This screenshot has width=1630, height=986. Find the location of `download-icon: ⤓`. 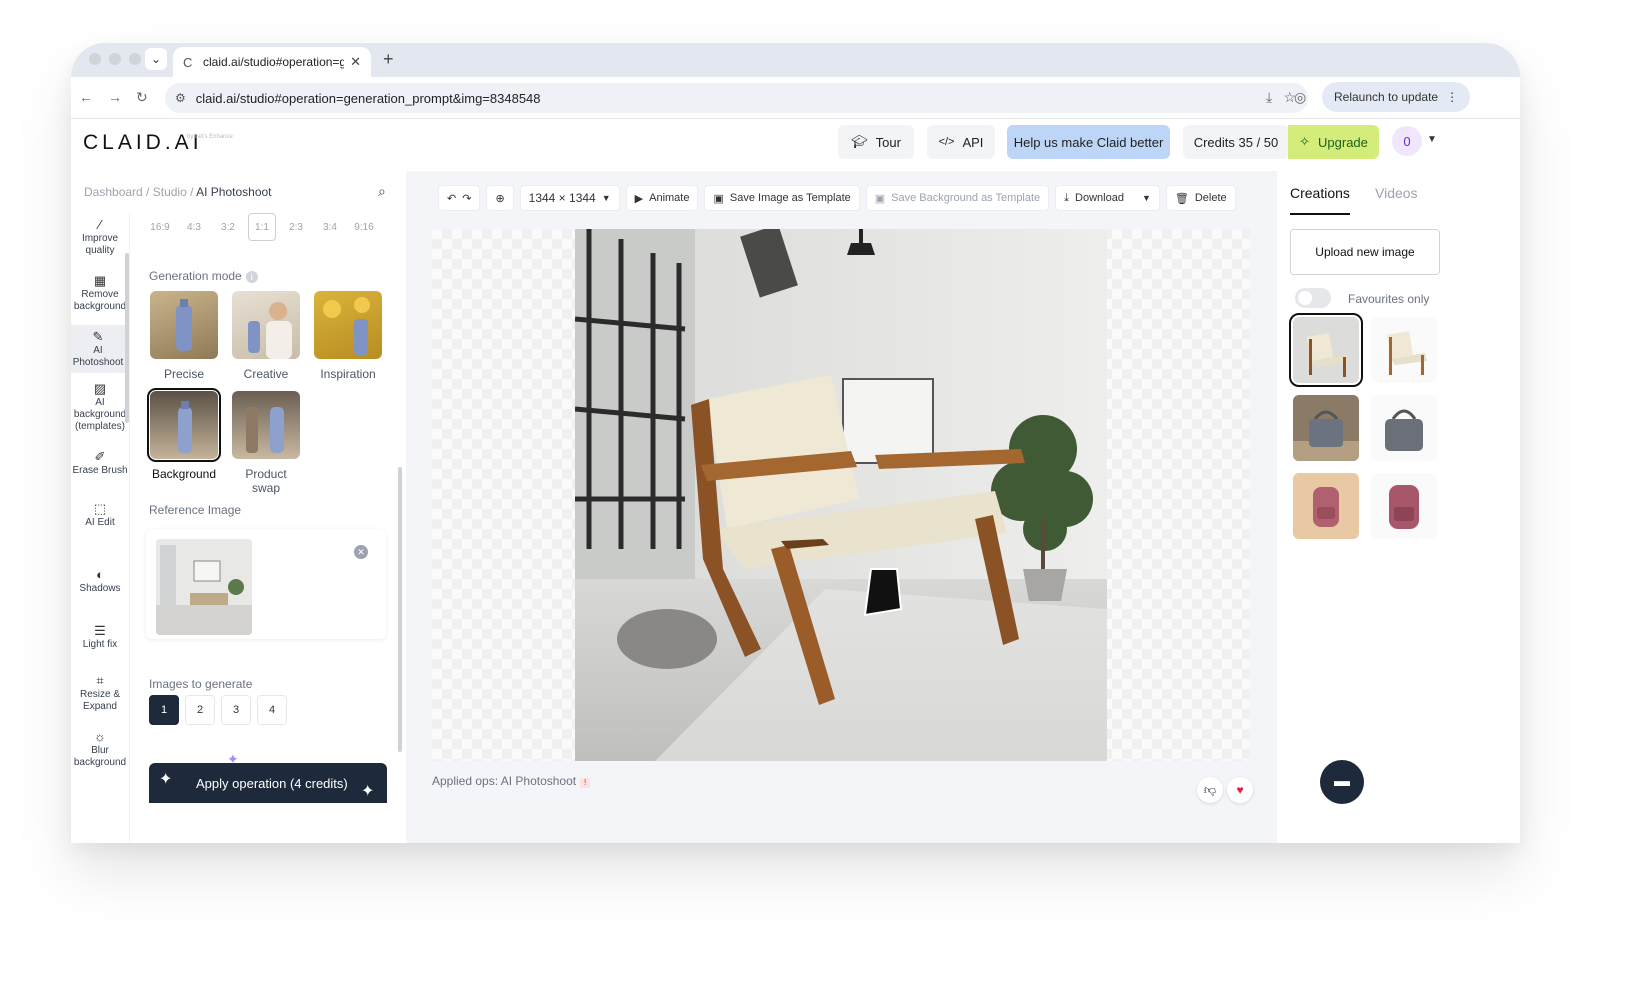

download-icon: ⤓ is located at coordinates (1269, 97).